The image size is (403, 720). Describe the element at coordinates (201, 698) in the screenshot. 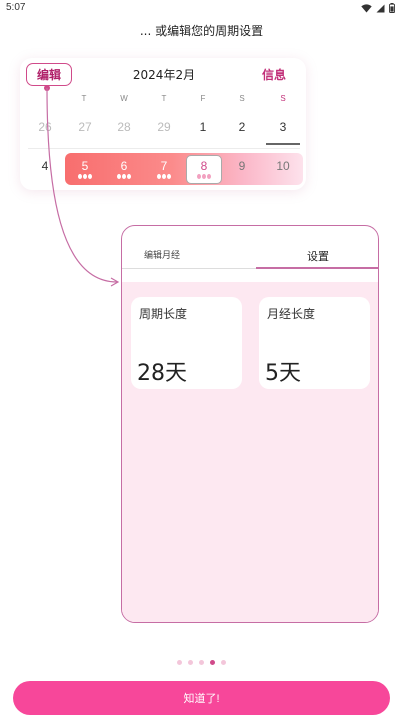

I see `got-it-button: 知道了!` at that location.